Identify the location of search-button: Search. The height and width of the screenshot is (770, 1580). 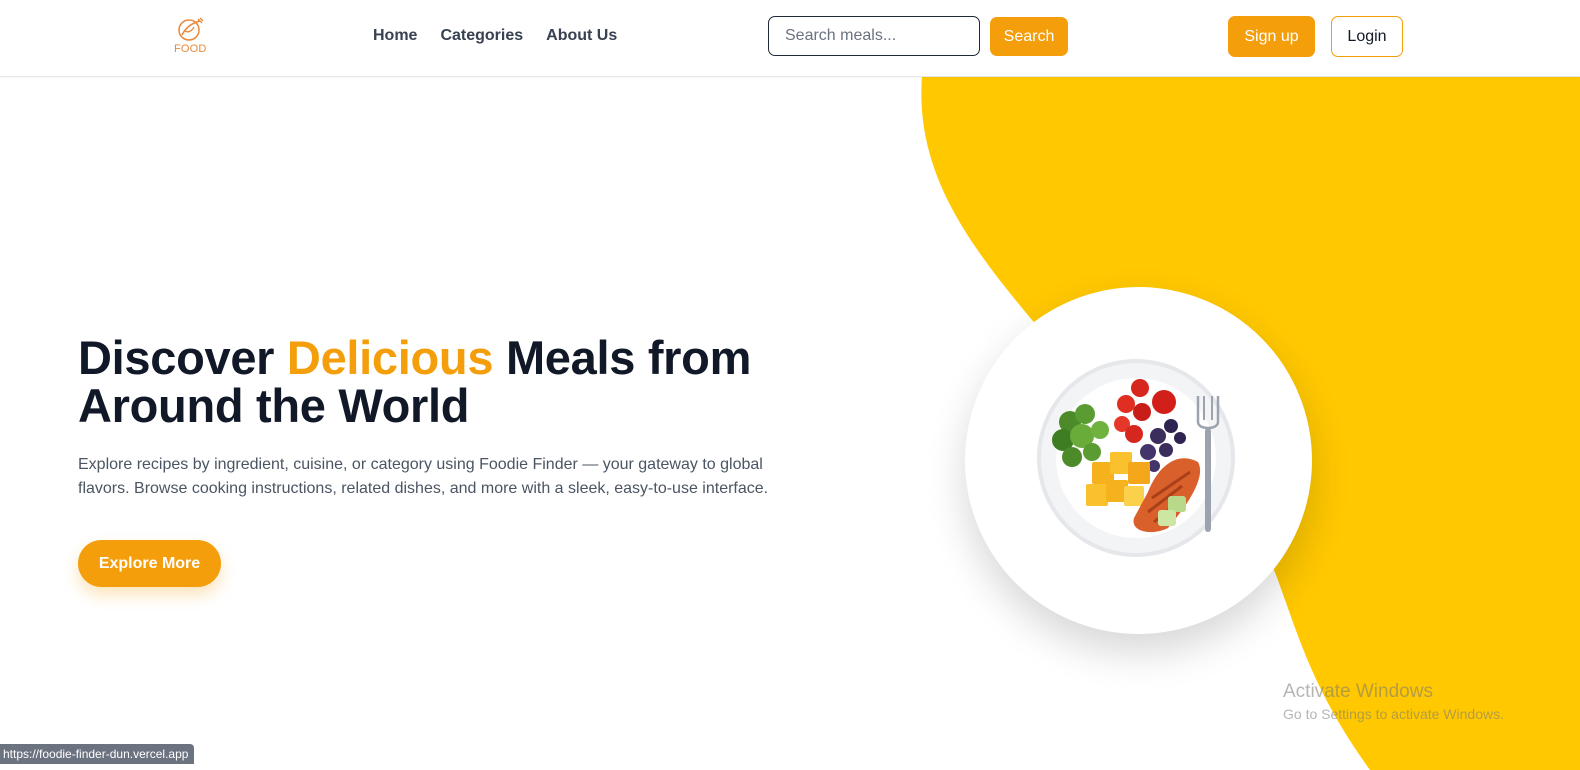
(1029, 36).